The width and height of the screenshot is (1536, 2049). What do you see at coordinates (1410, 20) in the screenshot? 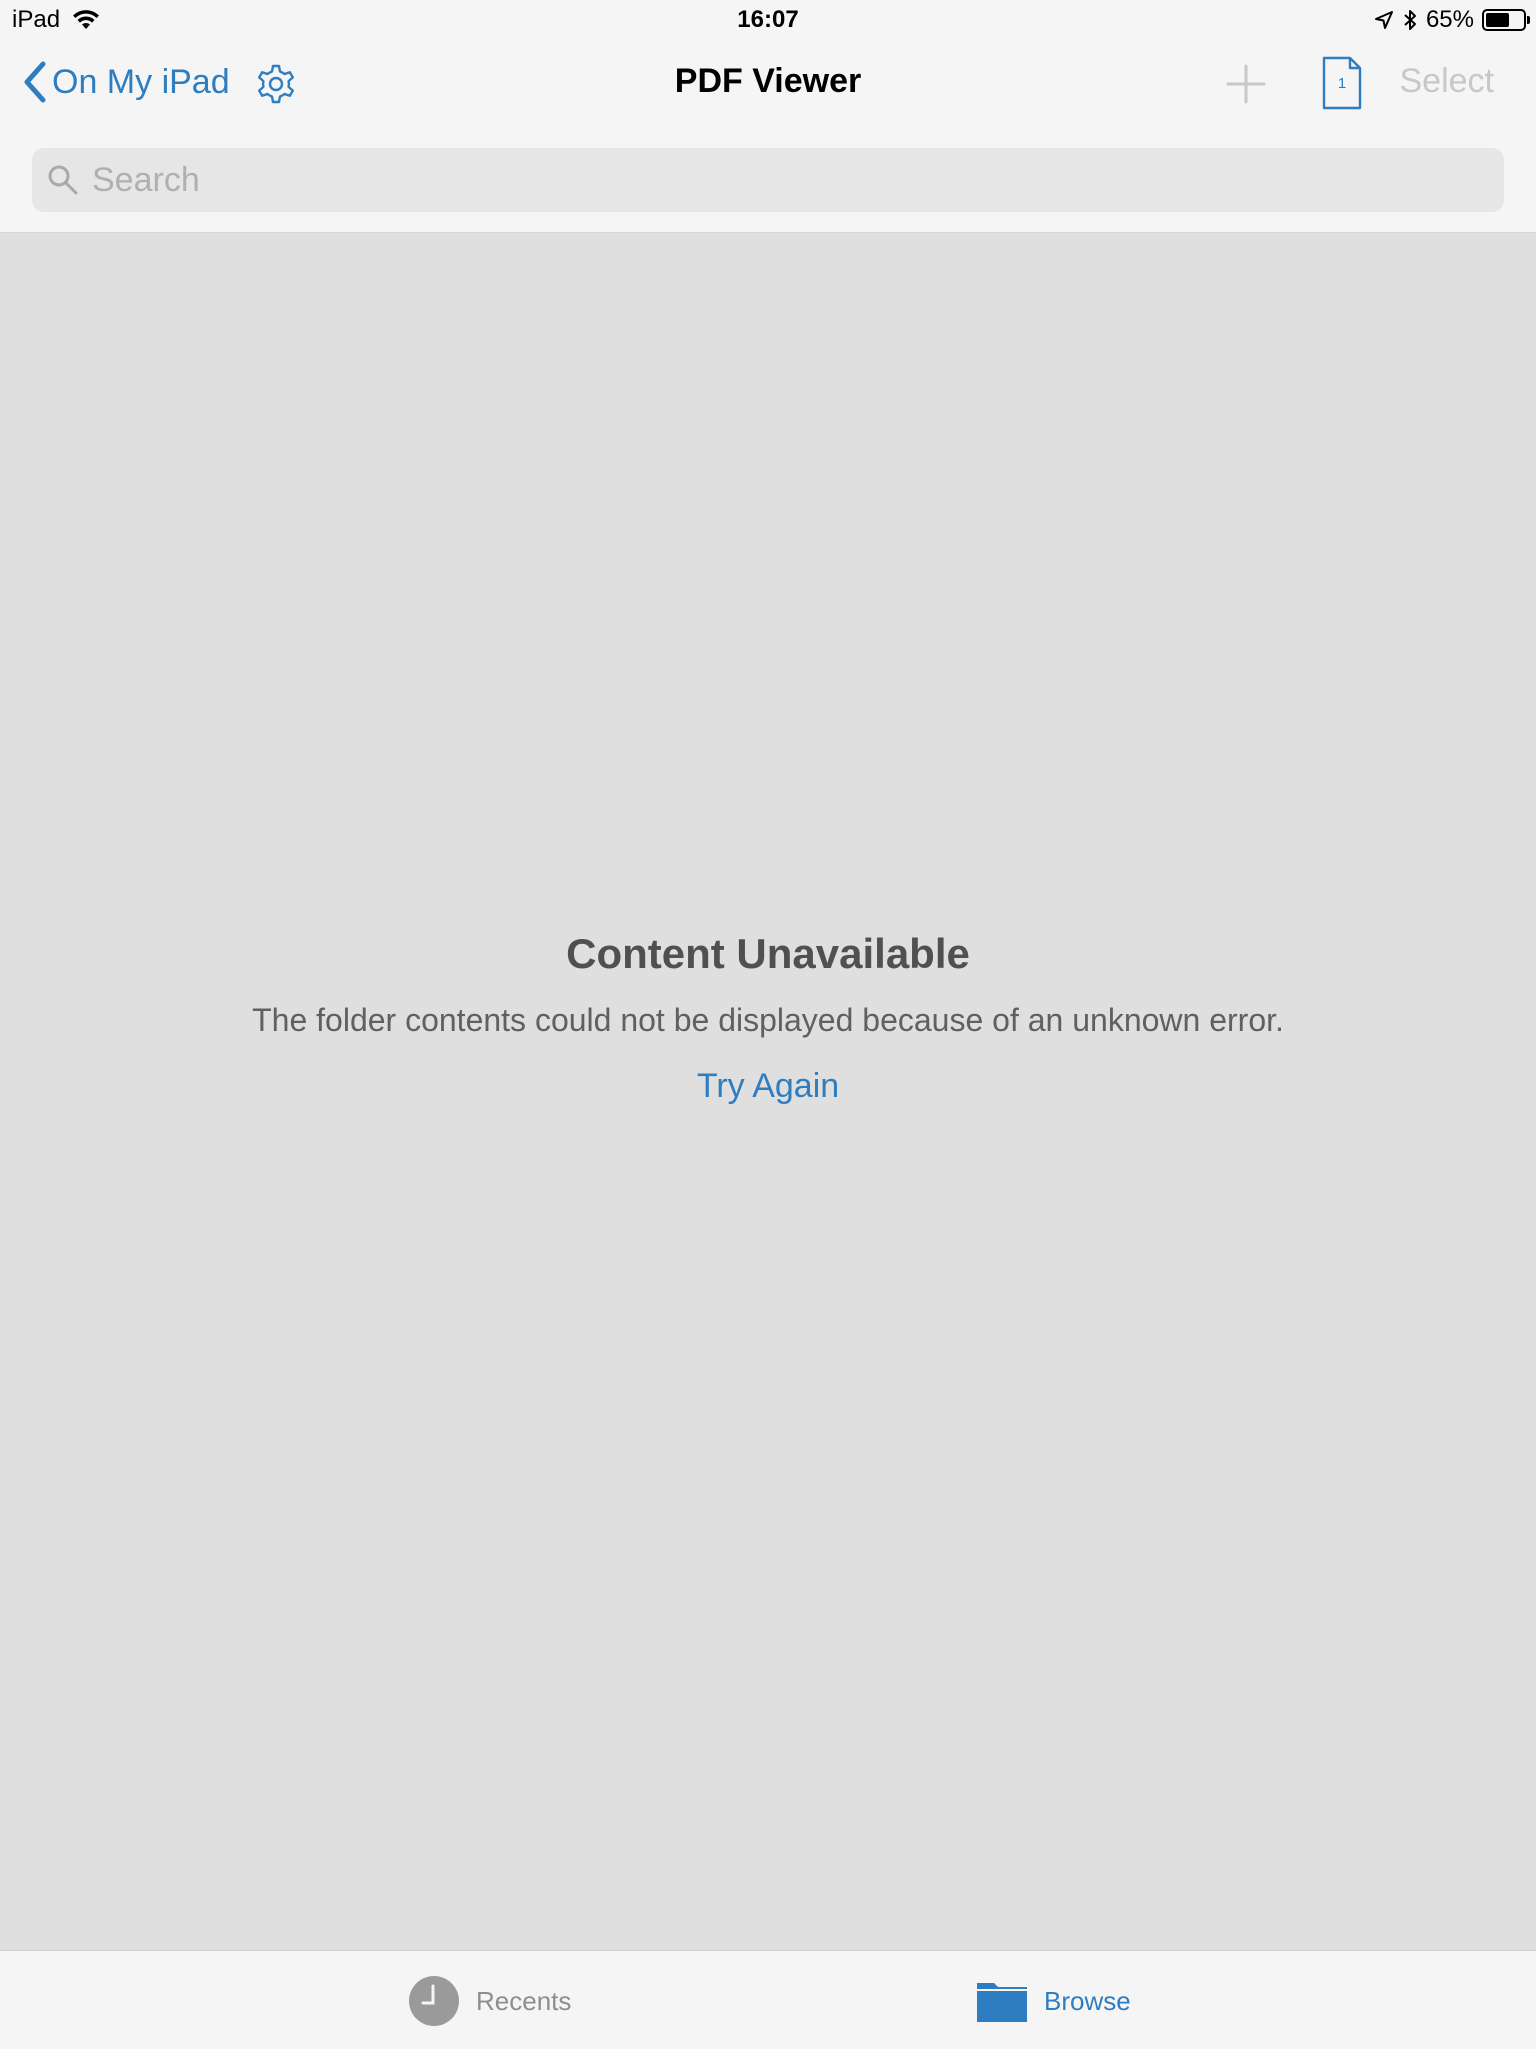
I see `bluetooth-icon` at bounding box center [1410, 20].